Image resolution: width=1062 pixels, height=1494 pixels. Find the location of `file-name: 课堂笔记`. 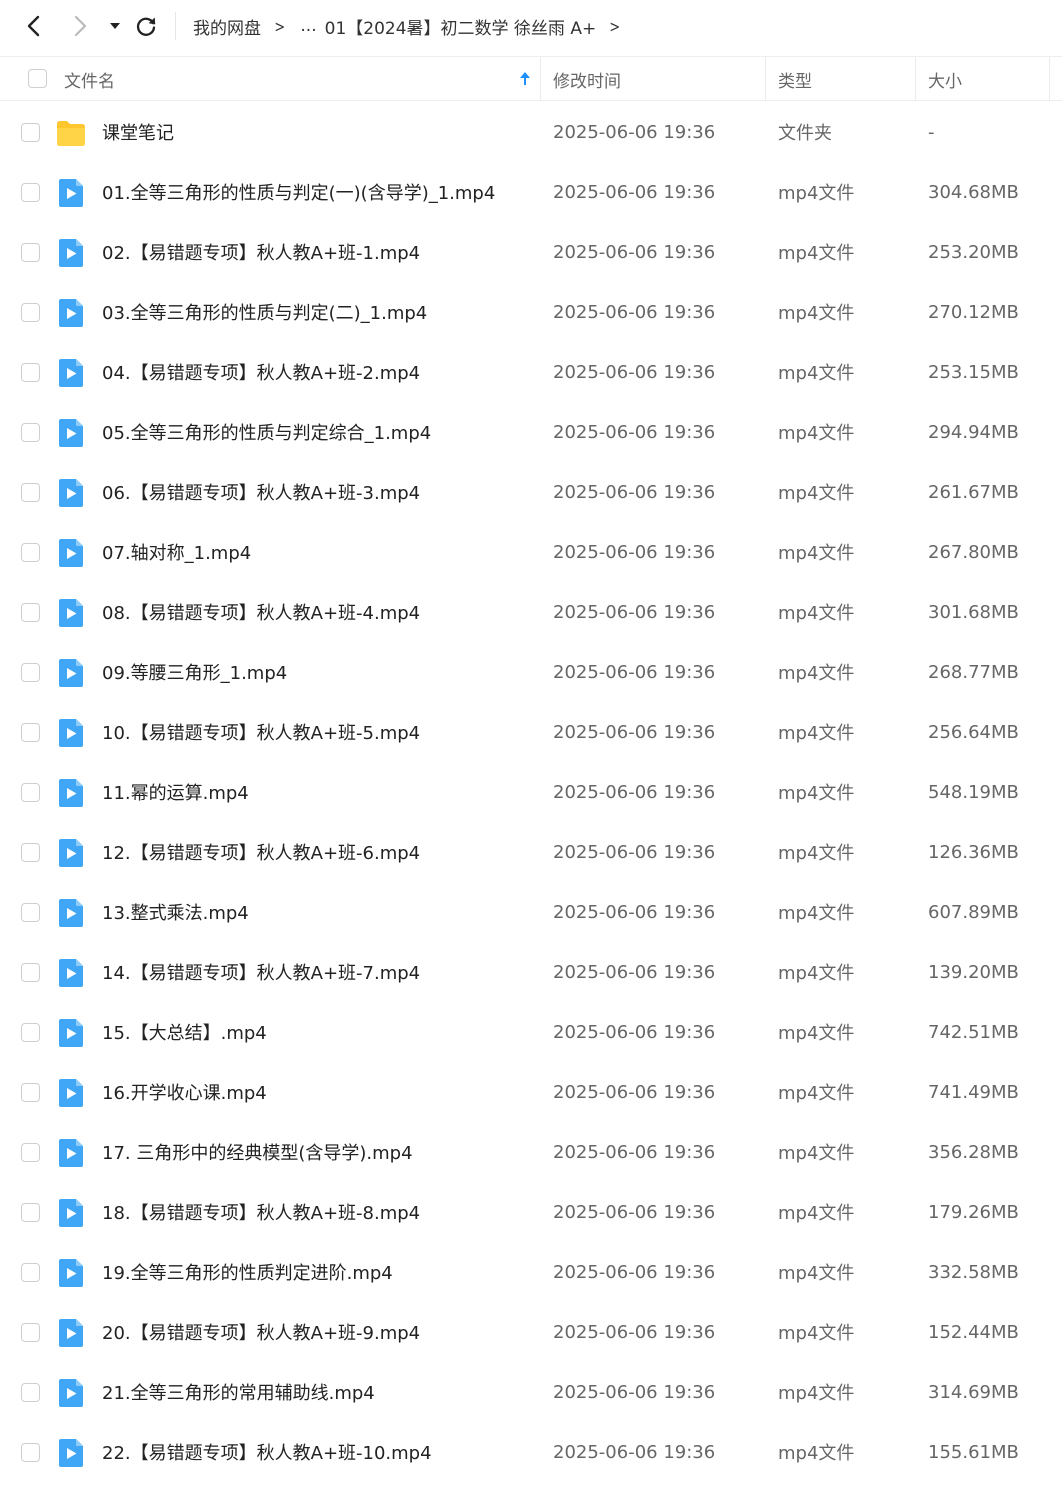

file-name: 课堂笔记 is located at coordinates (138, 132).